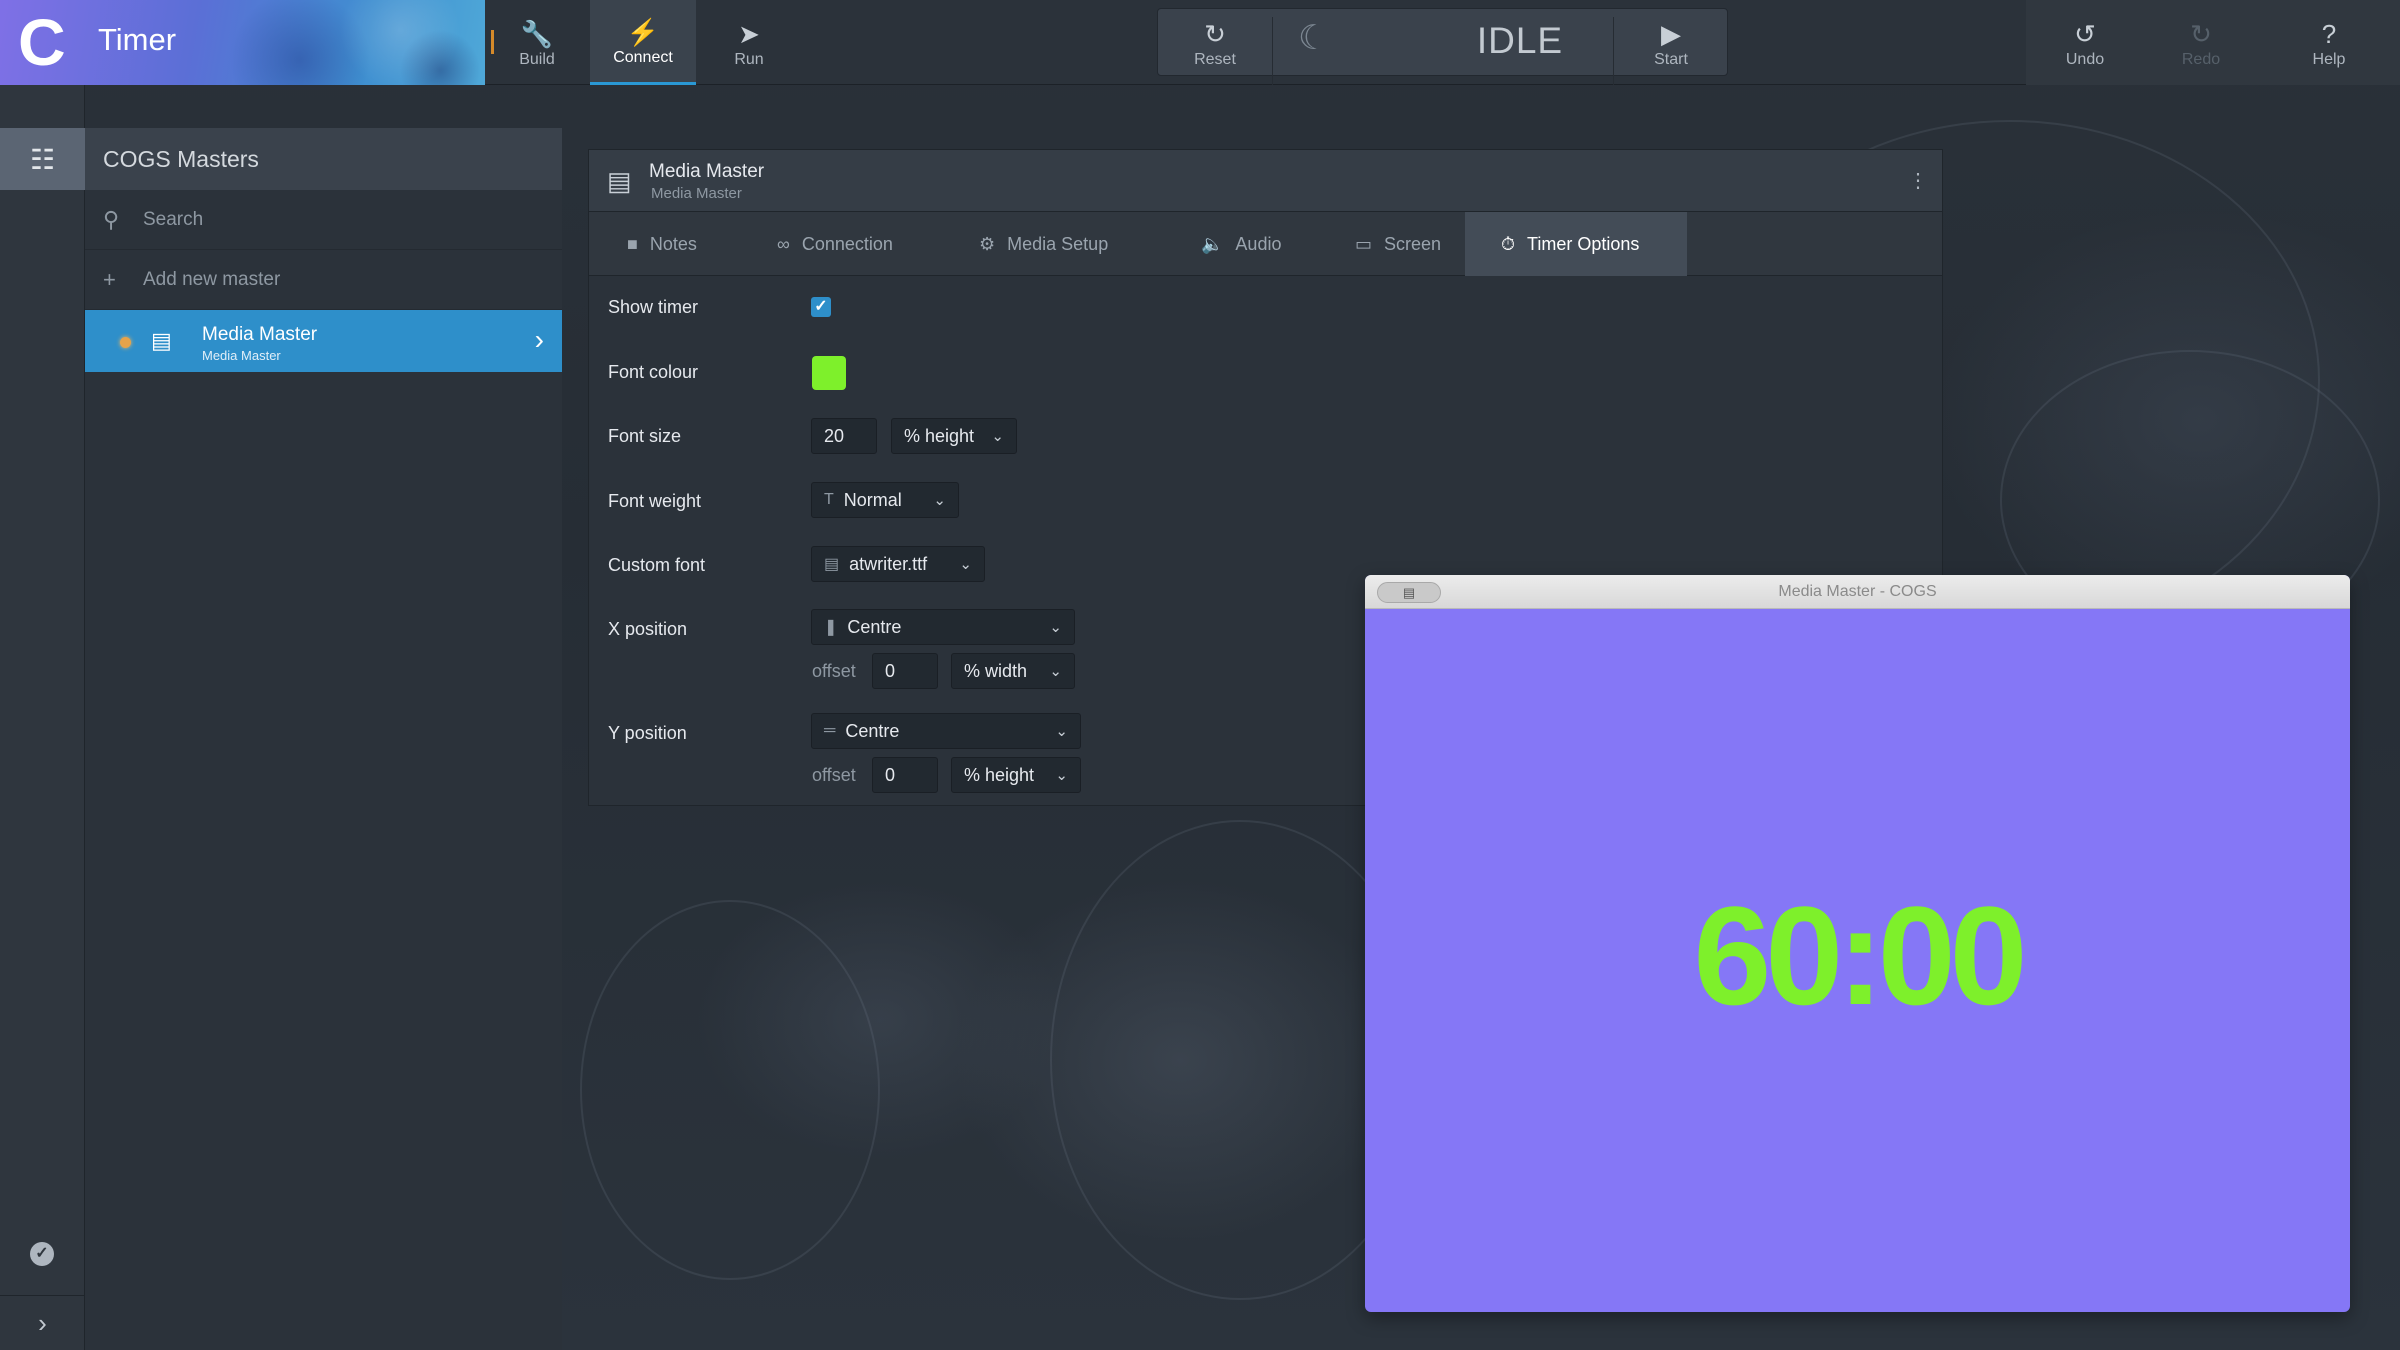 The height and width of the screenshot is (1350, 2400). I want to click on check-circle-icon: ✓, so click(42, 1254).